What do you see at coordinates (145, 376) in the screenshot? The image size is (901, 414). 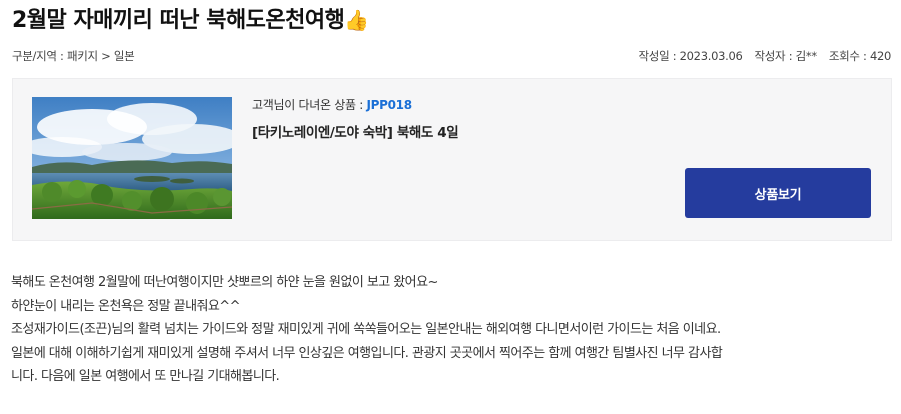 I see `review-line: 니다. 다음에 일본 여행에서 또 만나길 기대해봅니다.` at bounding box center [145, 376].